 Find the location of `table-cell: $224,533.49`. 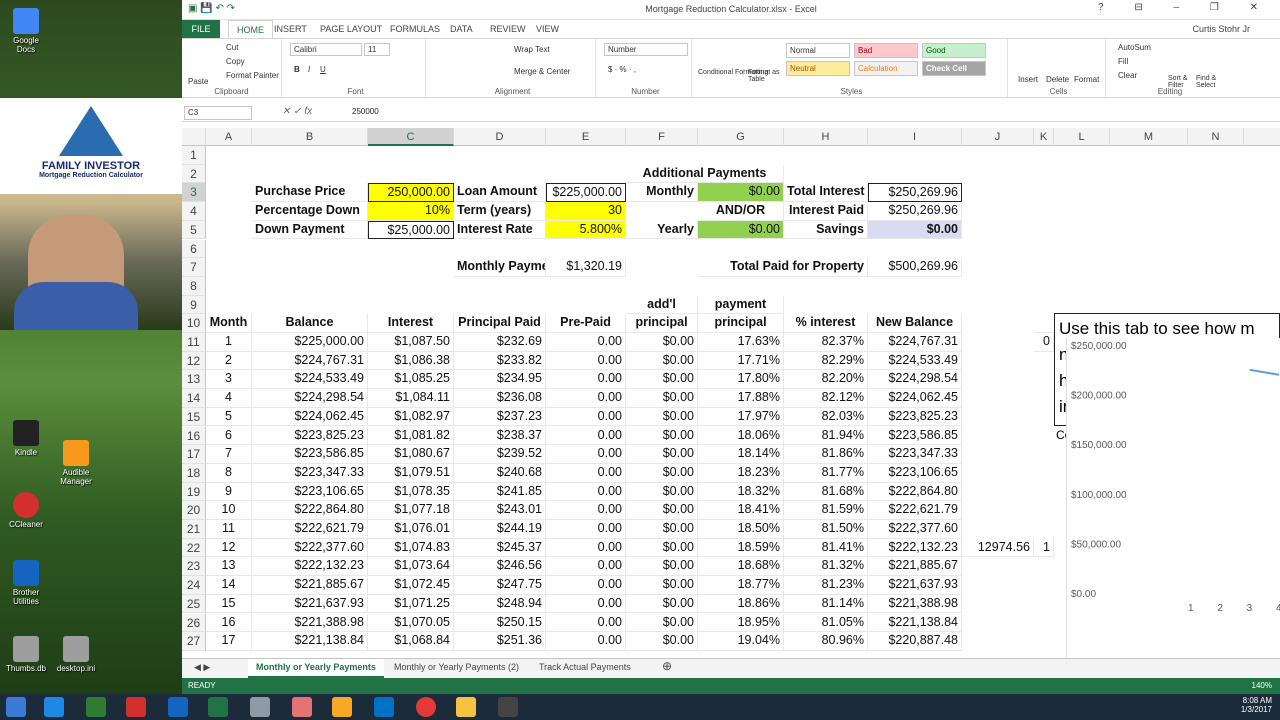

table-cell: $224,533.49 is located at coordinates (915, 361).